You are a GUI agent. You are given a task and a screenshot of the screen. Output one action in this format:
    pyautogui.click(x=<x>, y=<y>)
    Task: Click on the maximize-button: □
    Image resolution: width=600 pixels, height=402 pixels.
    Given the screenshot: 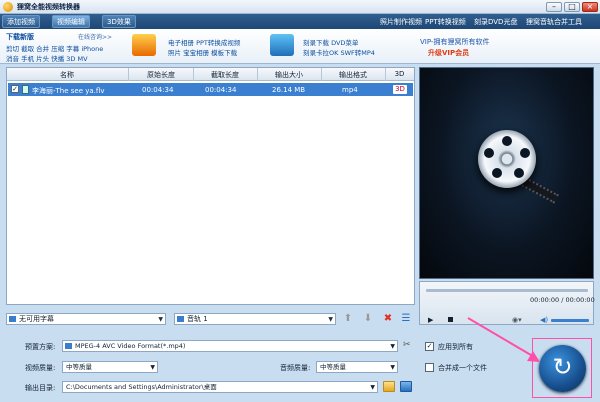 What is the action you would take?
    pyautogui.click(x=572, y=7)
    